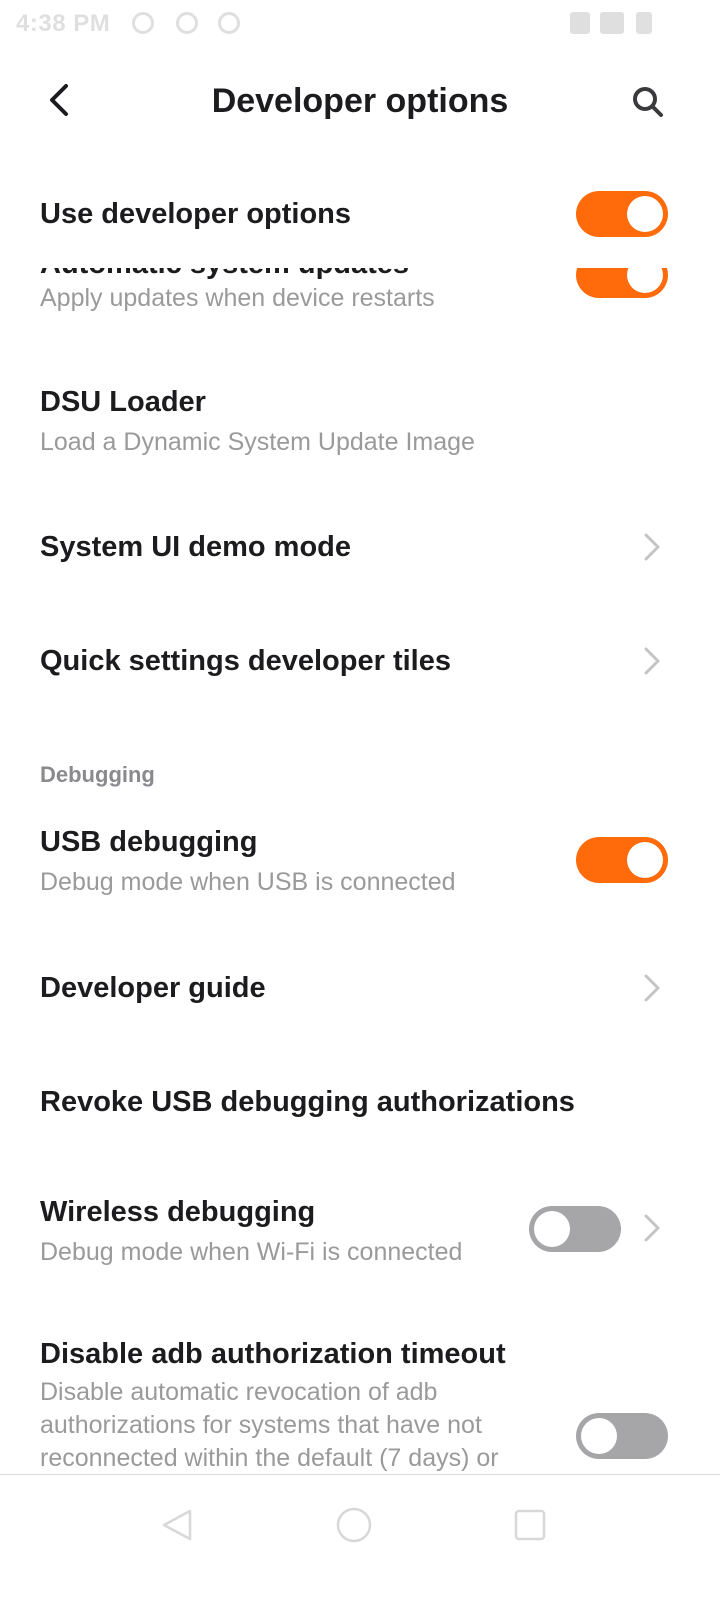  What do you see at coordinates (644, 23) in the screenshot?
I see `battery-icon` at bounding box center [644, 23].